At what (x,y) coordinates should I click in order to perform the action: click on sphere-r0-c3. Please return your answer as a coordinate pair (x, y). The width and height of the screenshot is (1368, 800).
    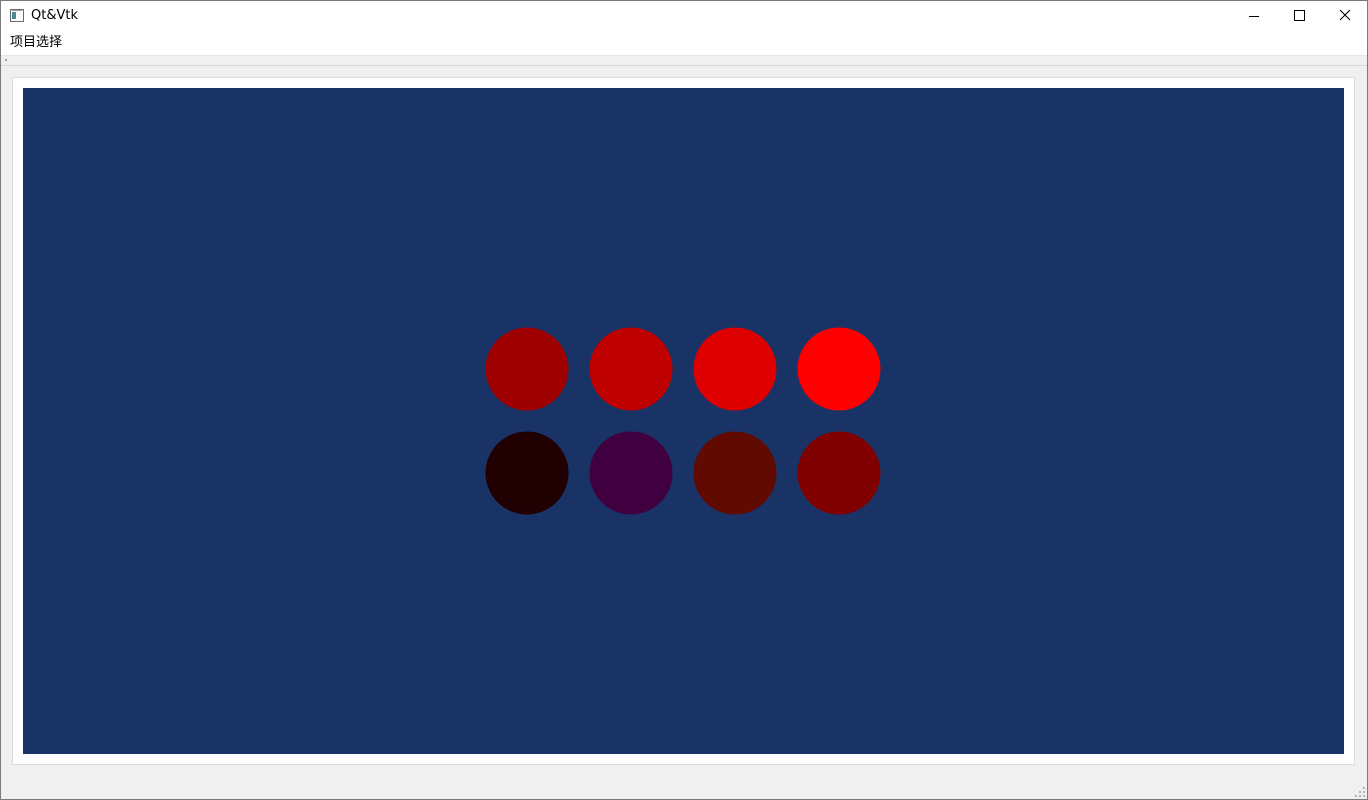
    Looking at the image, I should click on (839, 369).